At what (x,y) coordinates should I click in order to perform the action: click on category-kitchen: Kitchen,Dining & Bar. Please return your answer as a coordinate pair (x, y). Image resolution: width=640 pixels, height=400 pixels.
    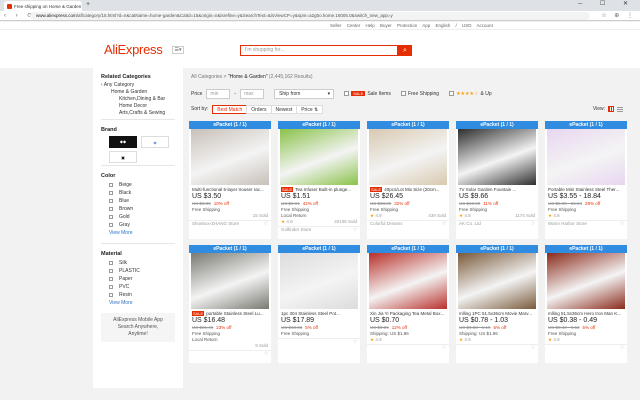
    Looking at the image, I should click on (138, 99).